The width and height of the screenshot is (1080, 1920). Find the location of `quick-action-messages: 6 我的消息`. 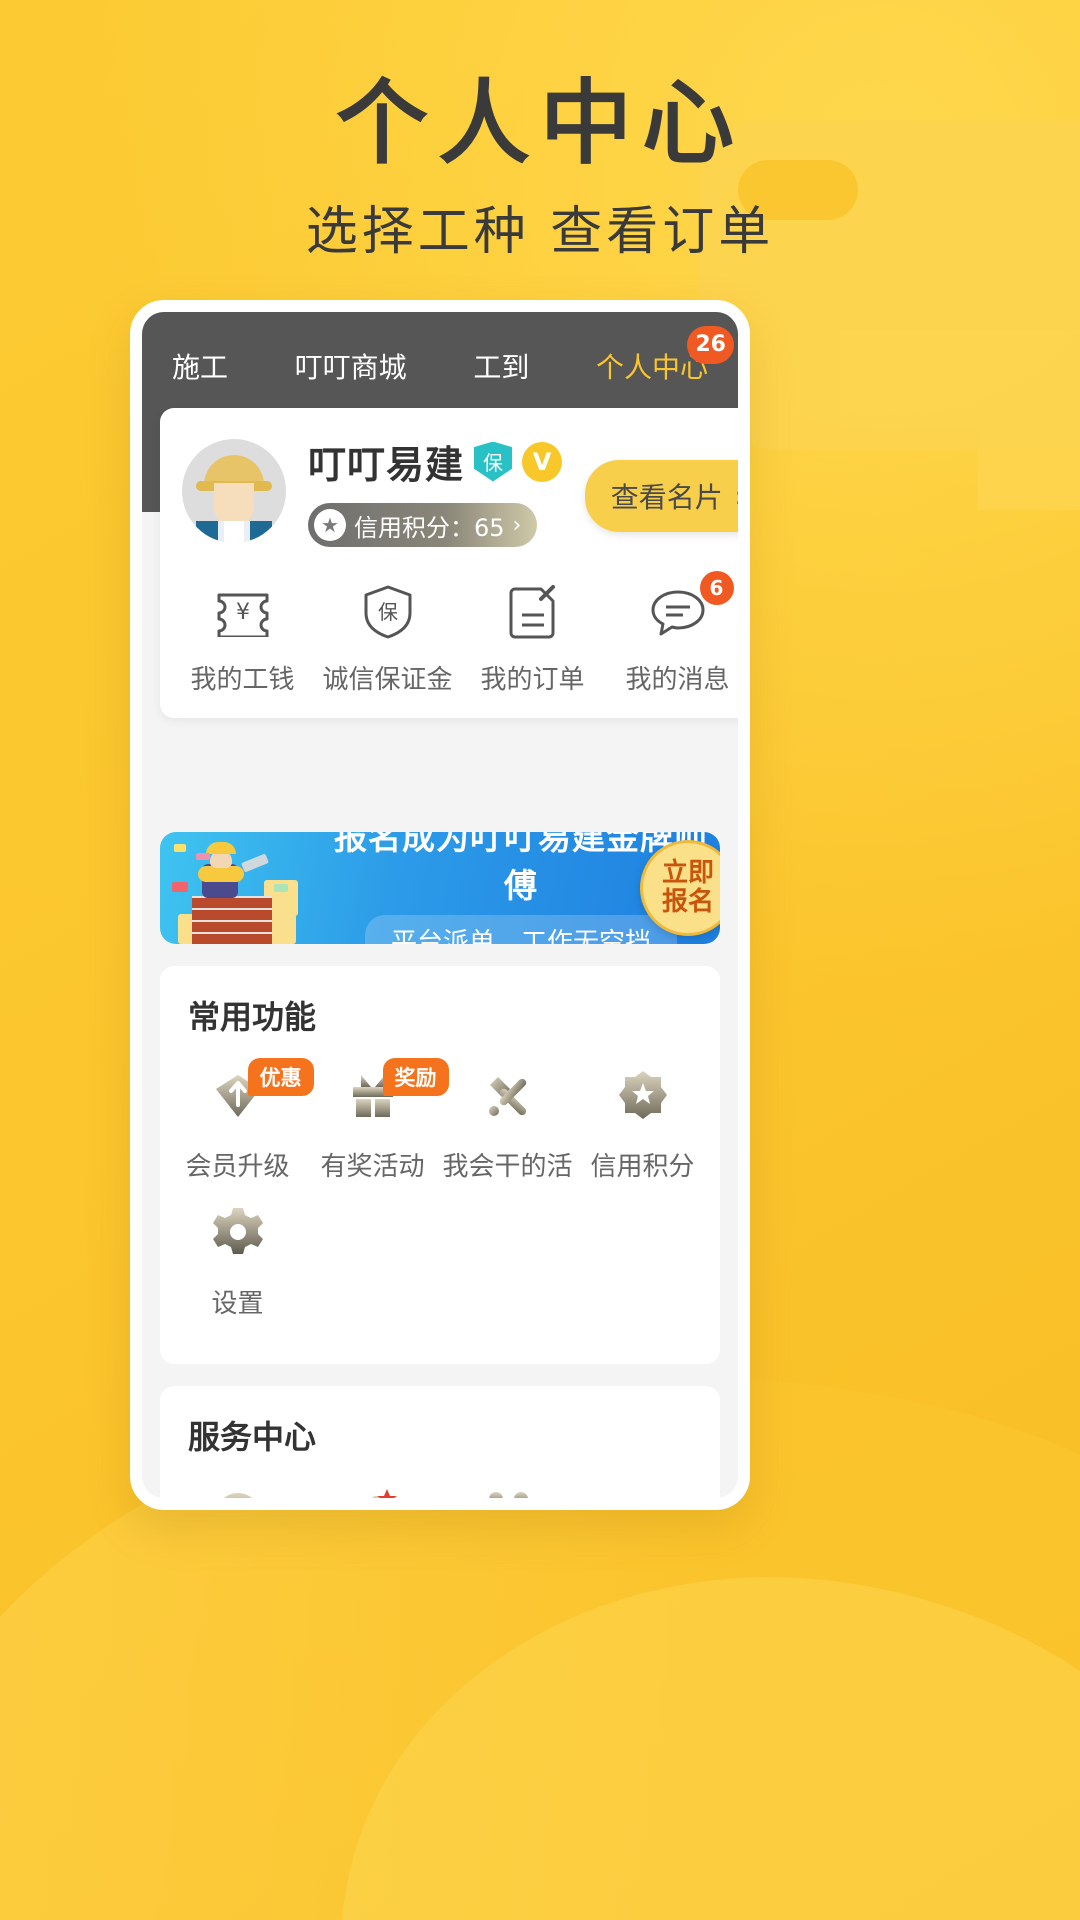

quick-action-messages: 6 我的消息 is located at coordinates (671, 633).